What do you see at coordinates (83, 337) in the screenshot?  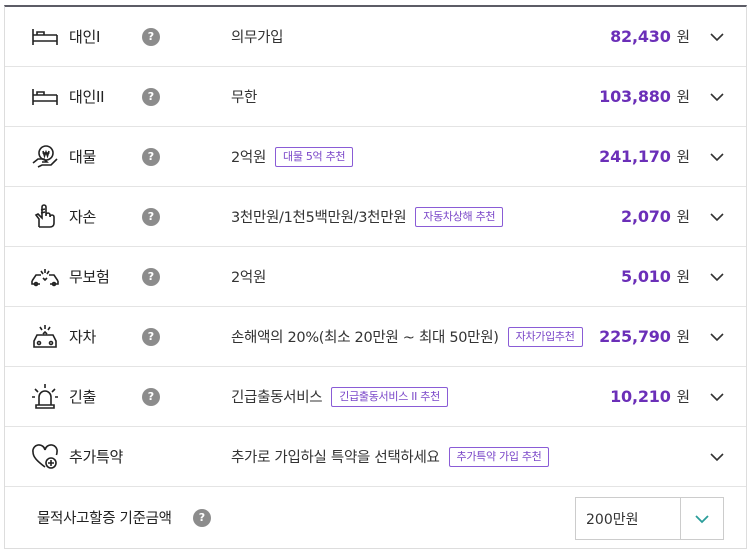 I see `coverage-name: 자차` at bounding box center [83, 337].